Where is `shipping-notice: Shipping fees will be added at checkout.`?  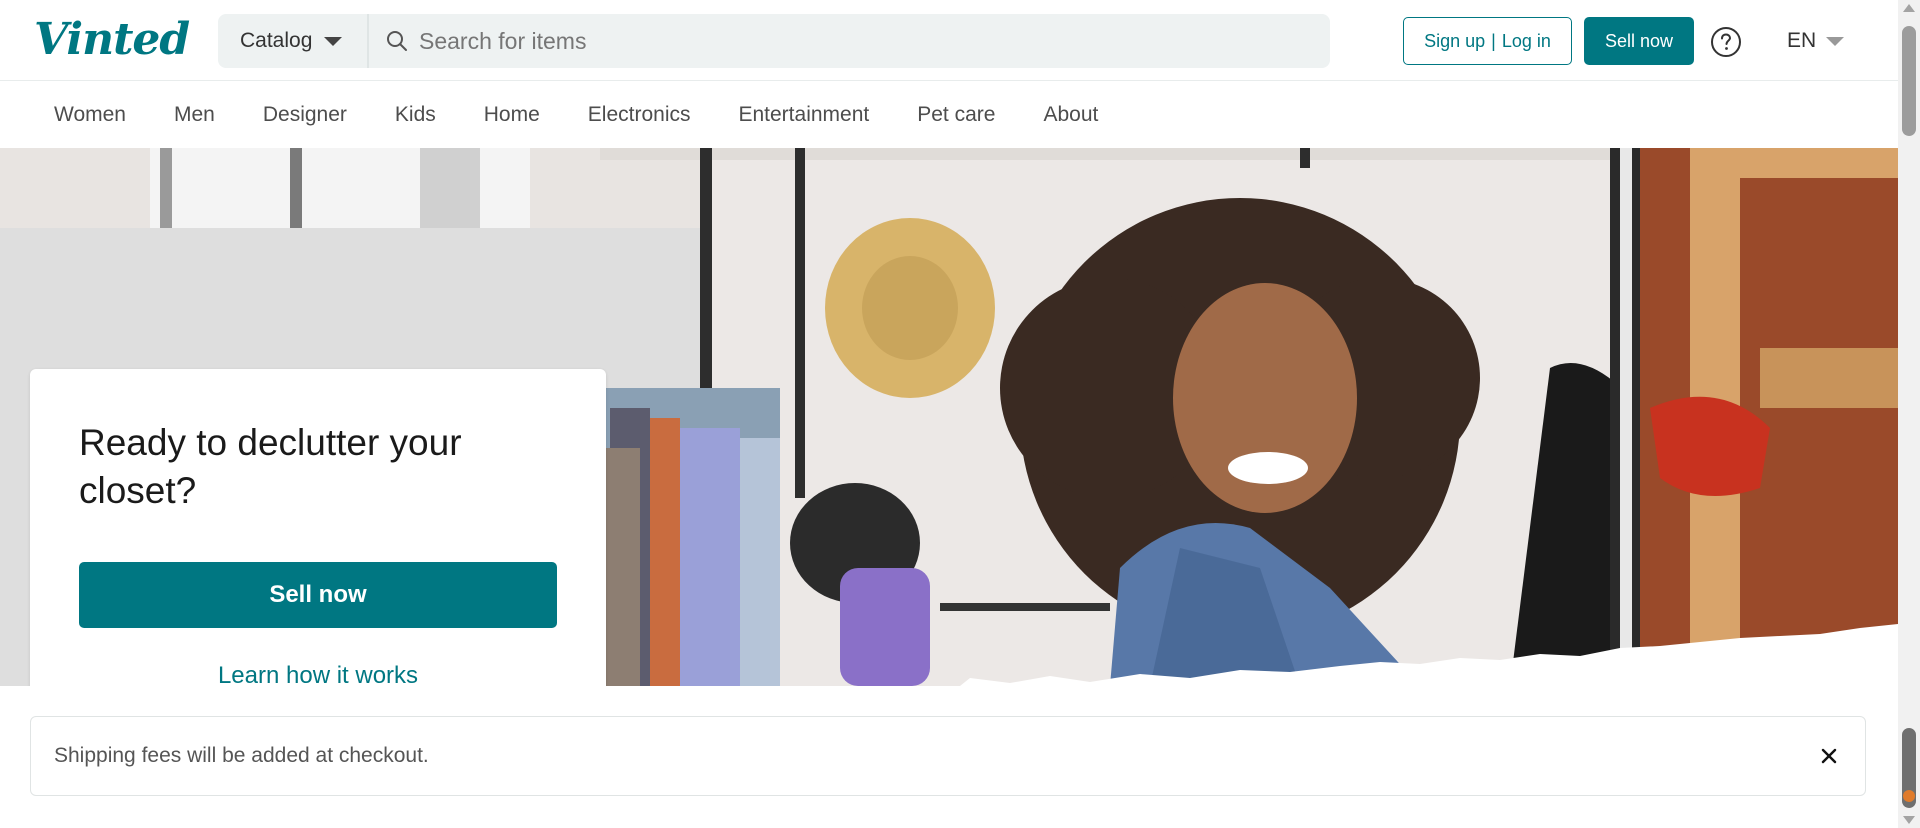
shipping-notice: Shipping fees will be added at checkout. is located at coordinates (948, 756).